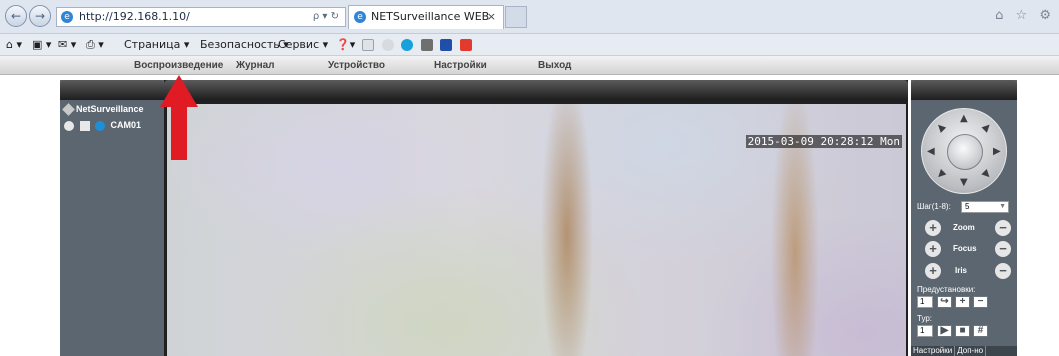 The width and height of the screenshot is (1059, 356). What do you see at coordinates (925, 331) in the screenshot?
I see `tour-input: 1` at bounding box center [925, 331].